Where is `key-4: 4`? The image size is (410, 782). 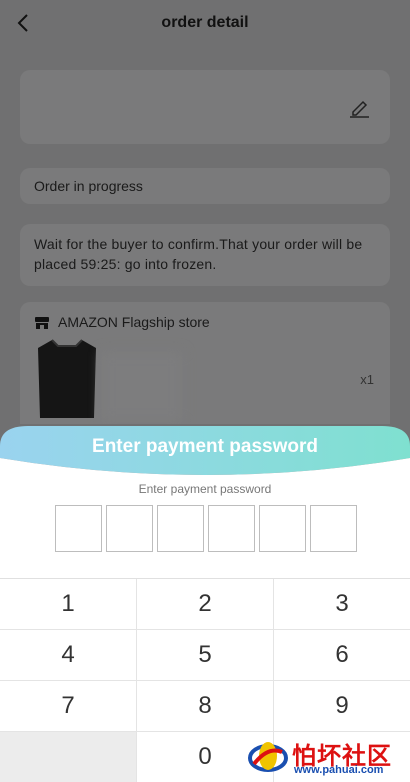
key-4: 4 is located at coordinates (68, 655).